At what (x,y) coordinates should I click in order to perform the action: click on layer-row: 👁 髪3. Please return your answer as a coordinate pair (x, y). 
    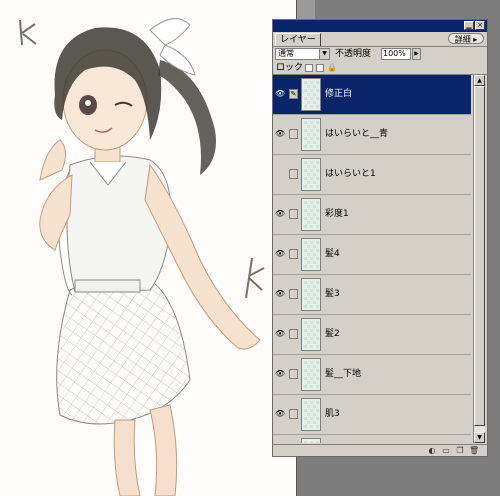
    Looking at the image, I should click on (372, 295).